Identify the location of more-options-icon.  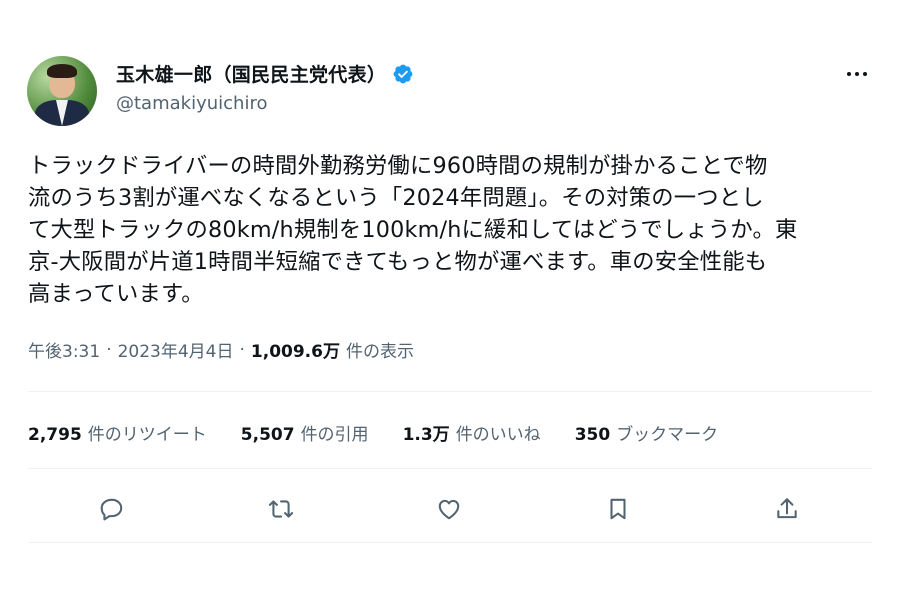
(857, 74).